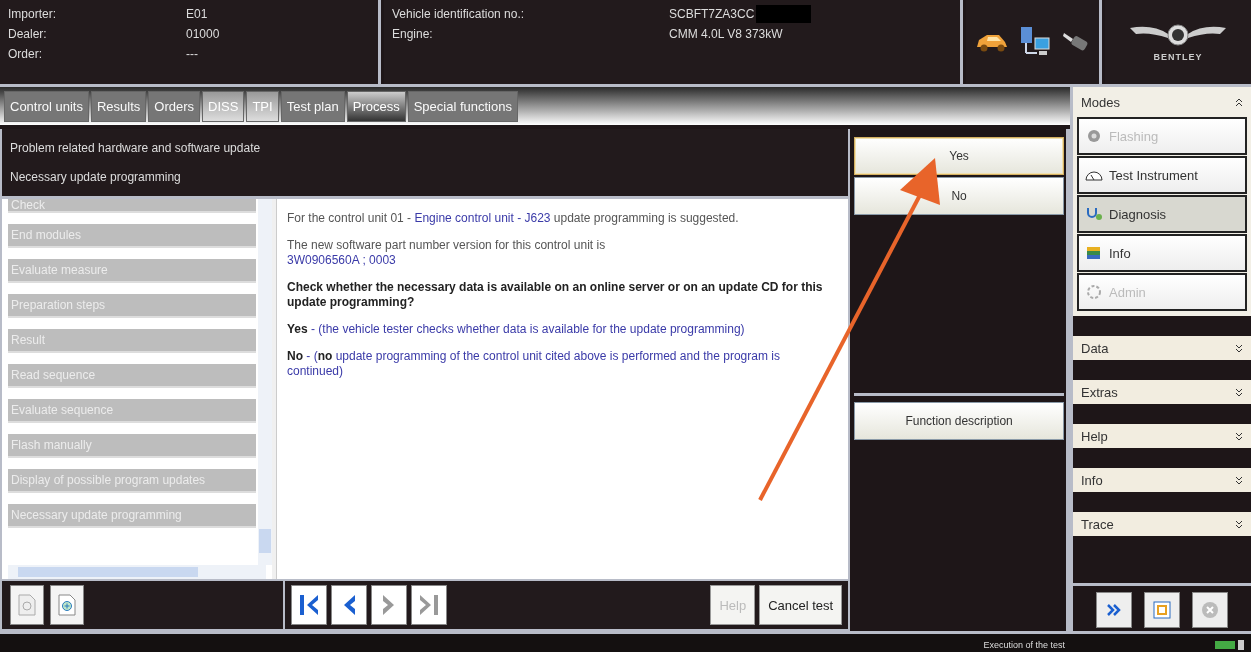 Image resolution: width=1251 pixels, height=652 pixels. Describe the element at coordinates (1178, 35) in the screenshot. I see `logo-icon` at that location.